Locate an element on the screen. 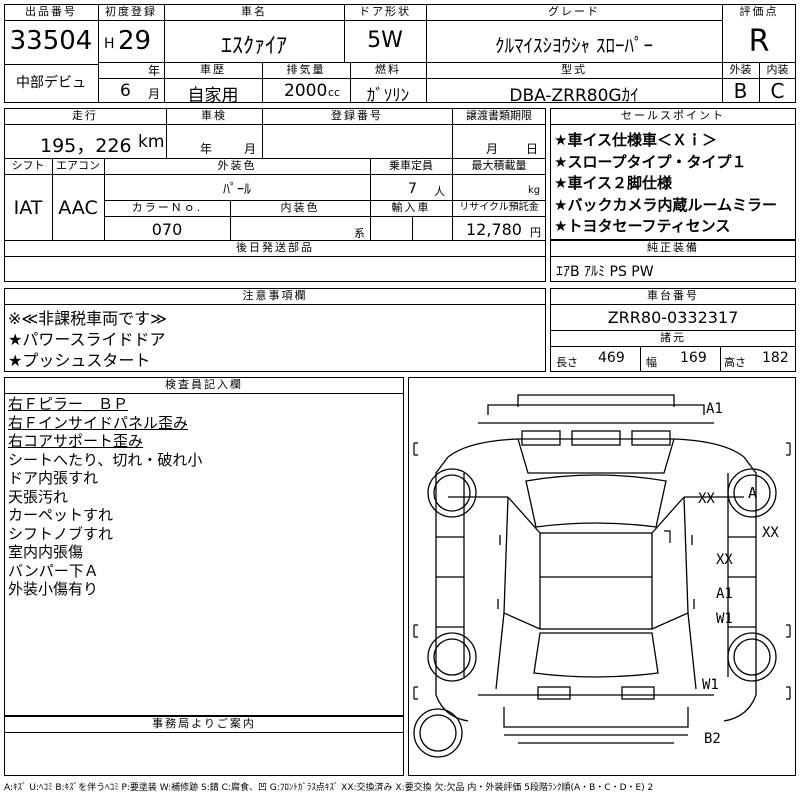 The height and width of the screenshot is (800, 800). color-number-label: カラーＮｏ. is located at coordinates (167, 207).